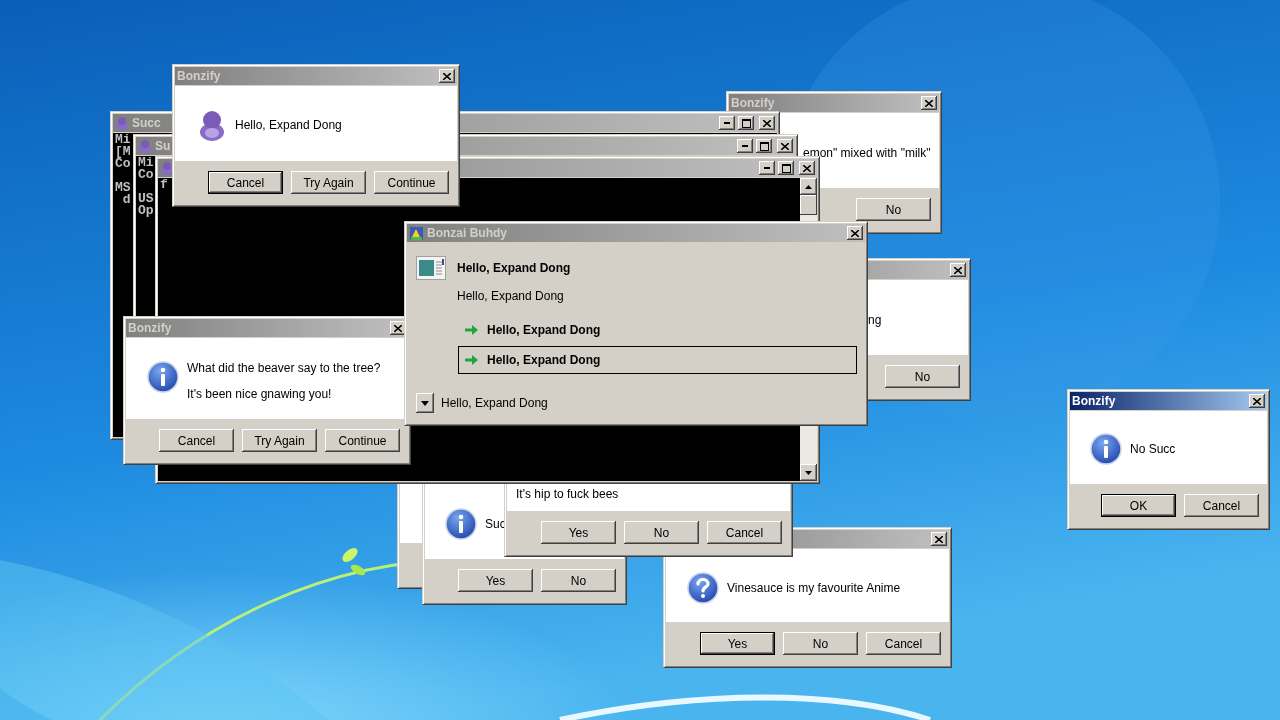  I want to click on message-text: ng, so click(875, 320).